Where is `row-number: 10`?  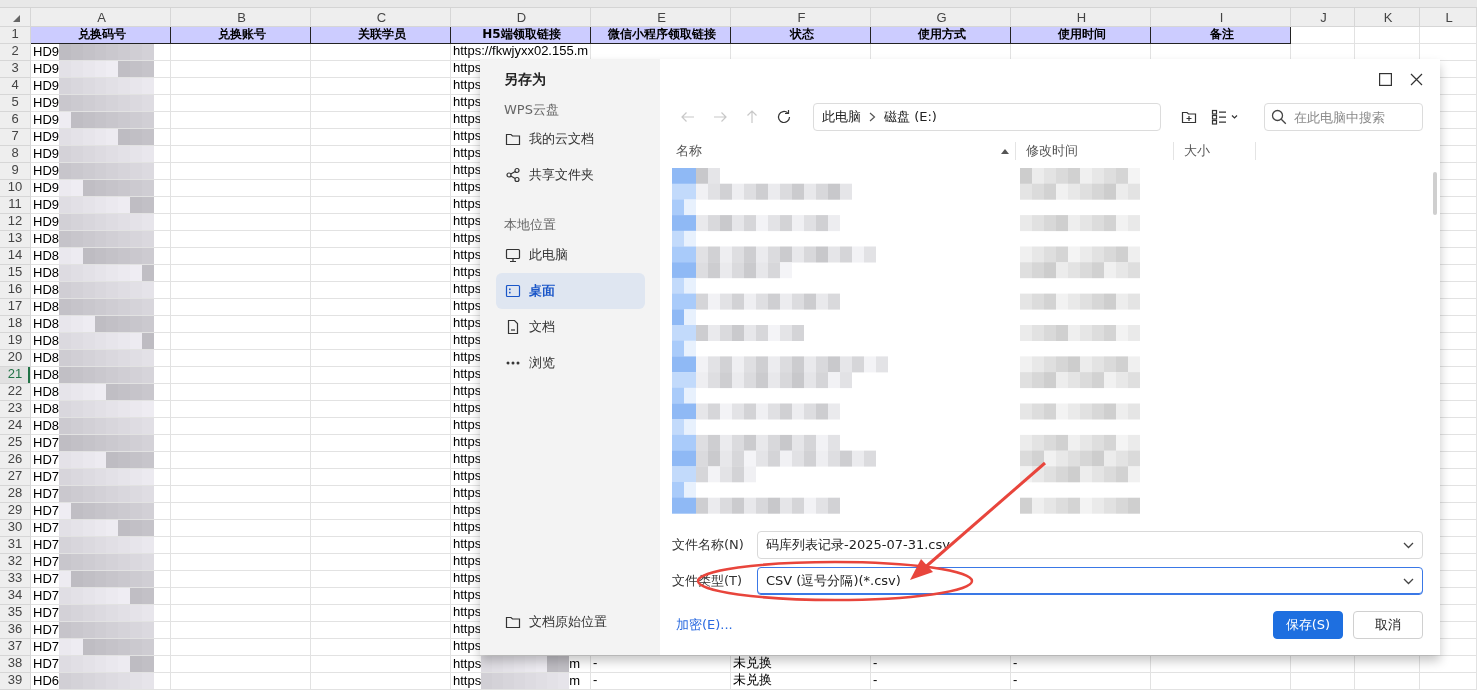
row-number: 10 is located at coordinates (15, 188).